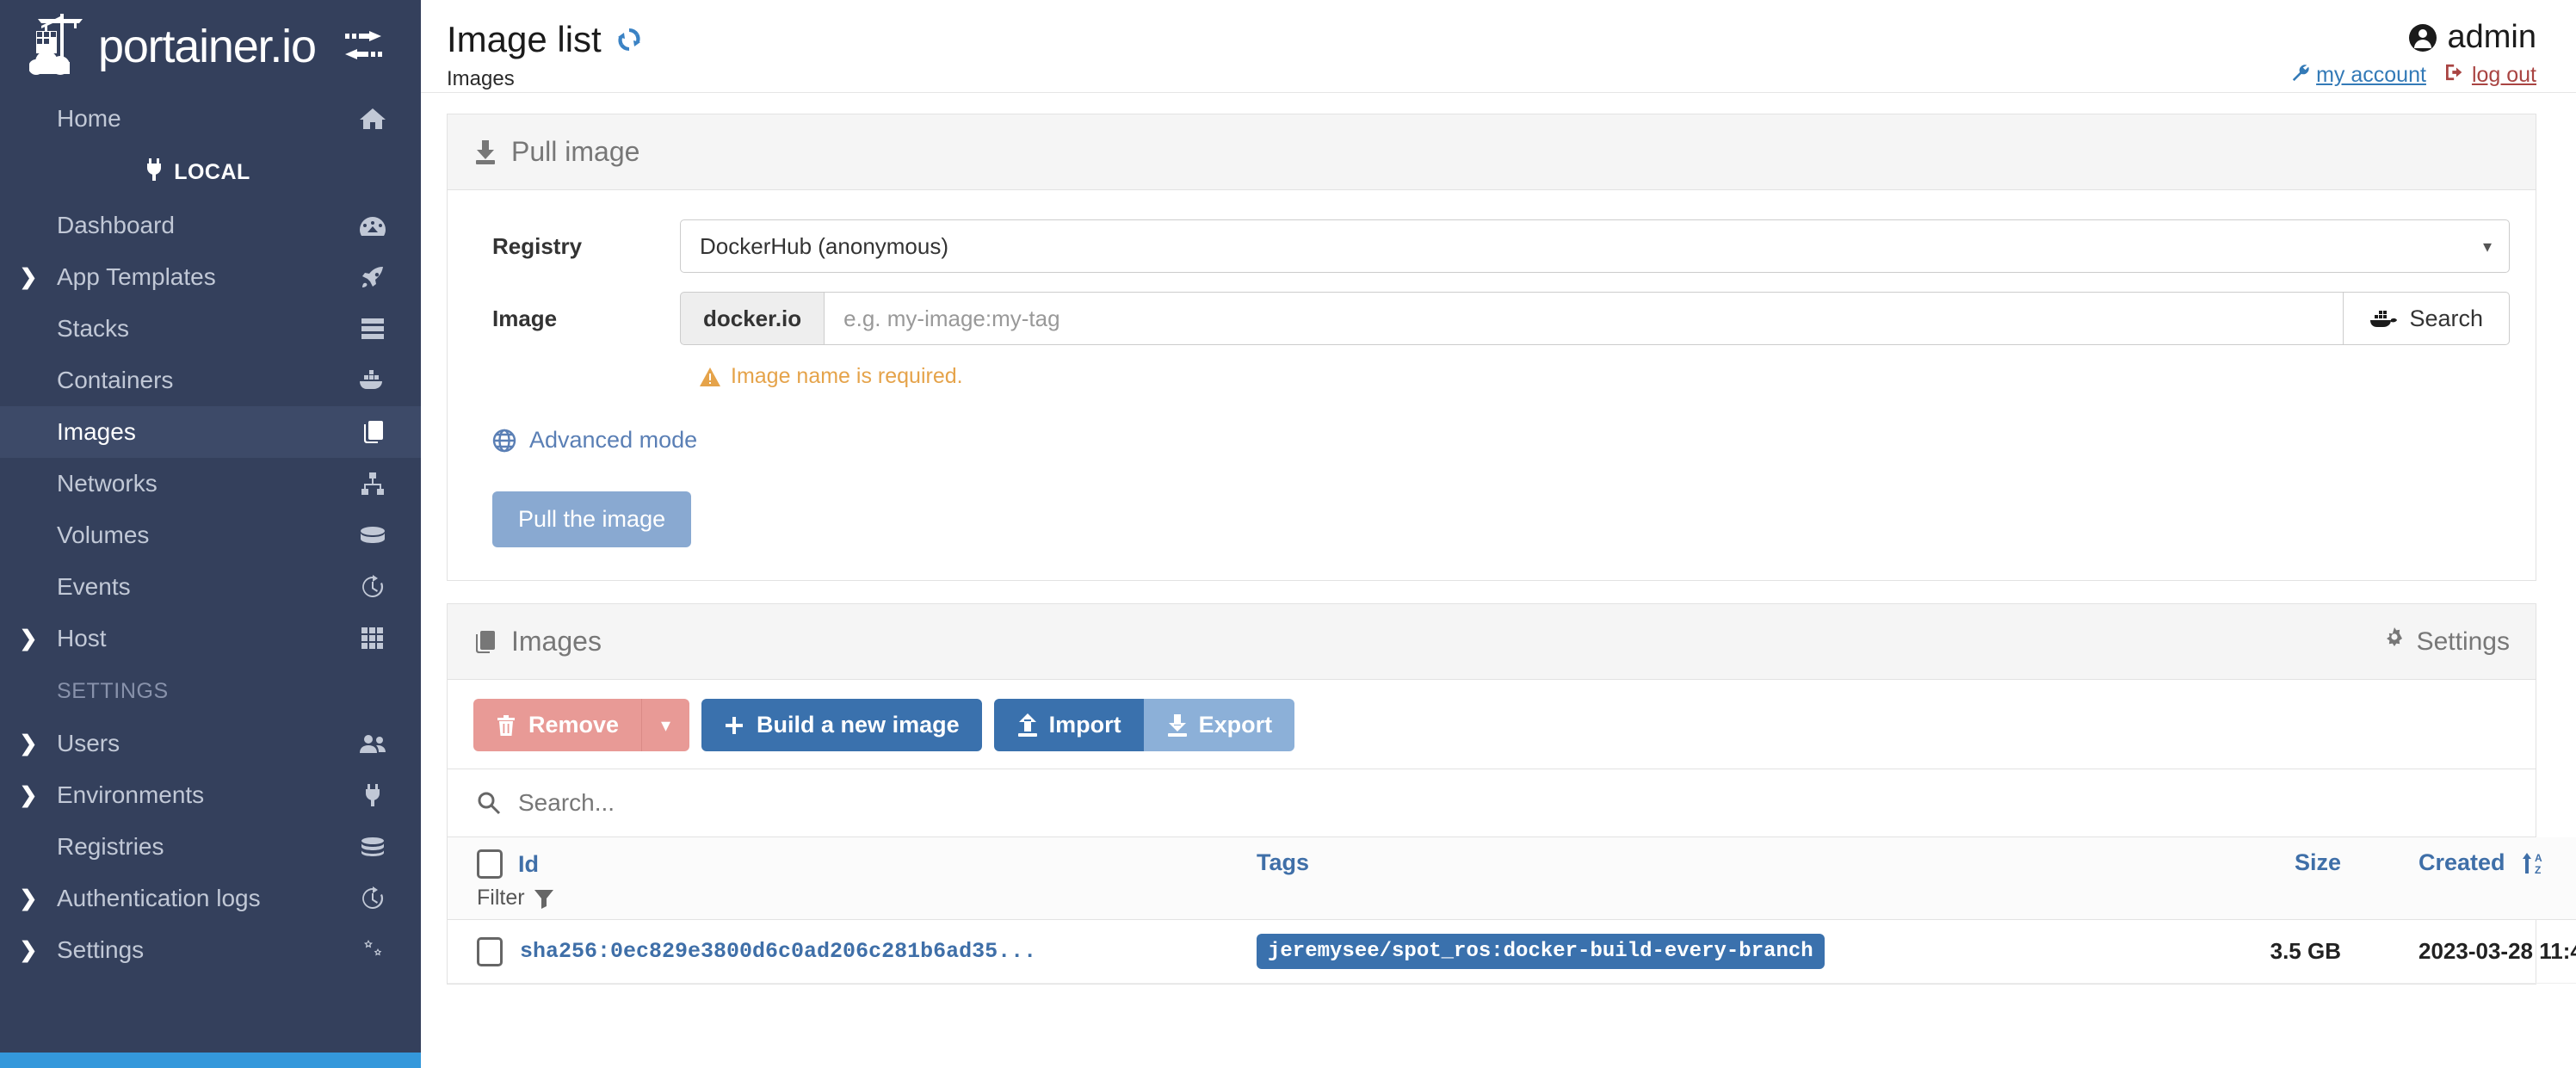  I want to click on toggle-sidebar-icon, so click(366, 46).